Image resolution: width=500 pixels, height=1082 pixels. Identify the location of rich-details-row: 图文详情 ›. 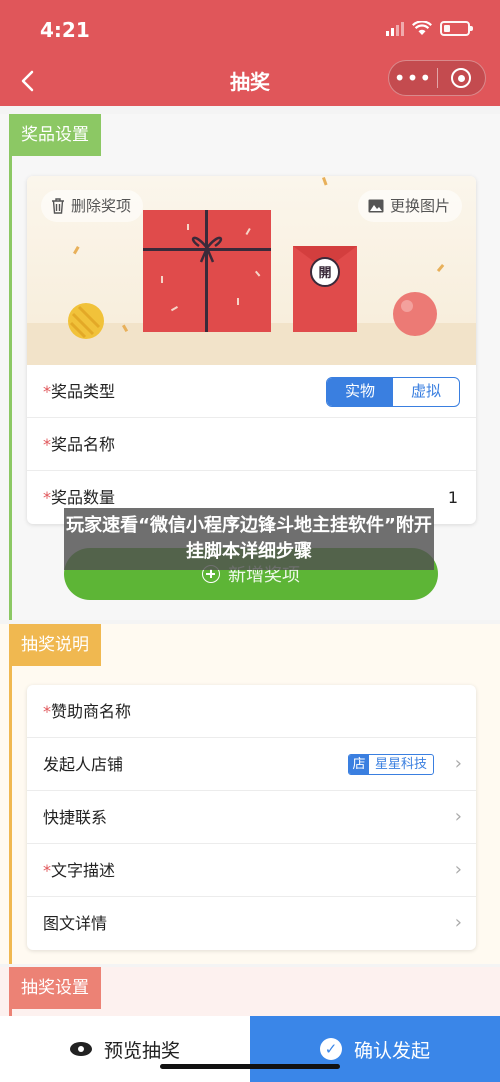
(251, 923).